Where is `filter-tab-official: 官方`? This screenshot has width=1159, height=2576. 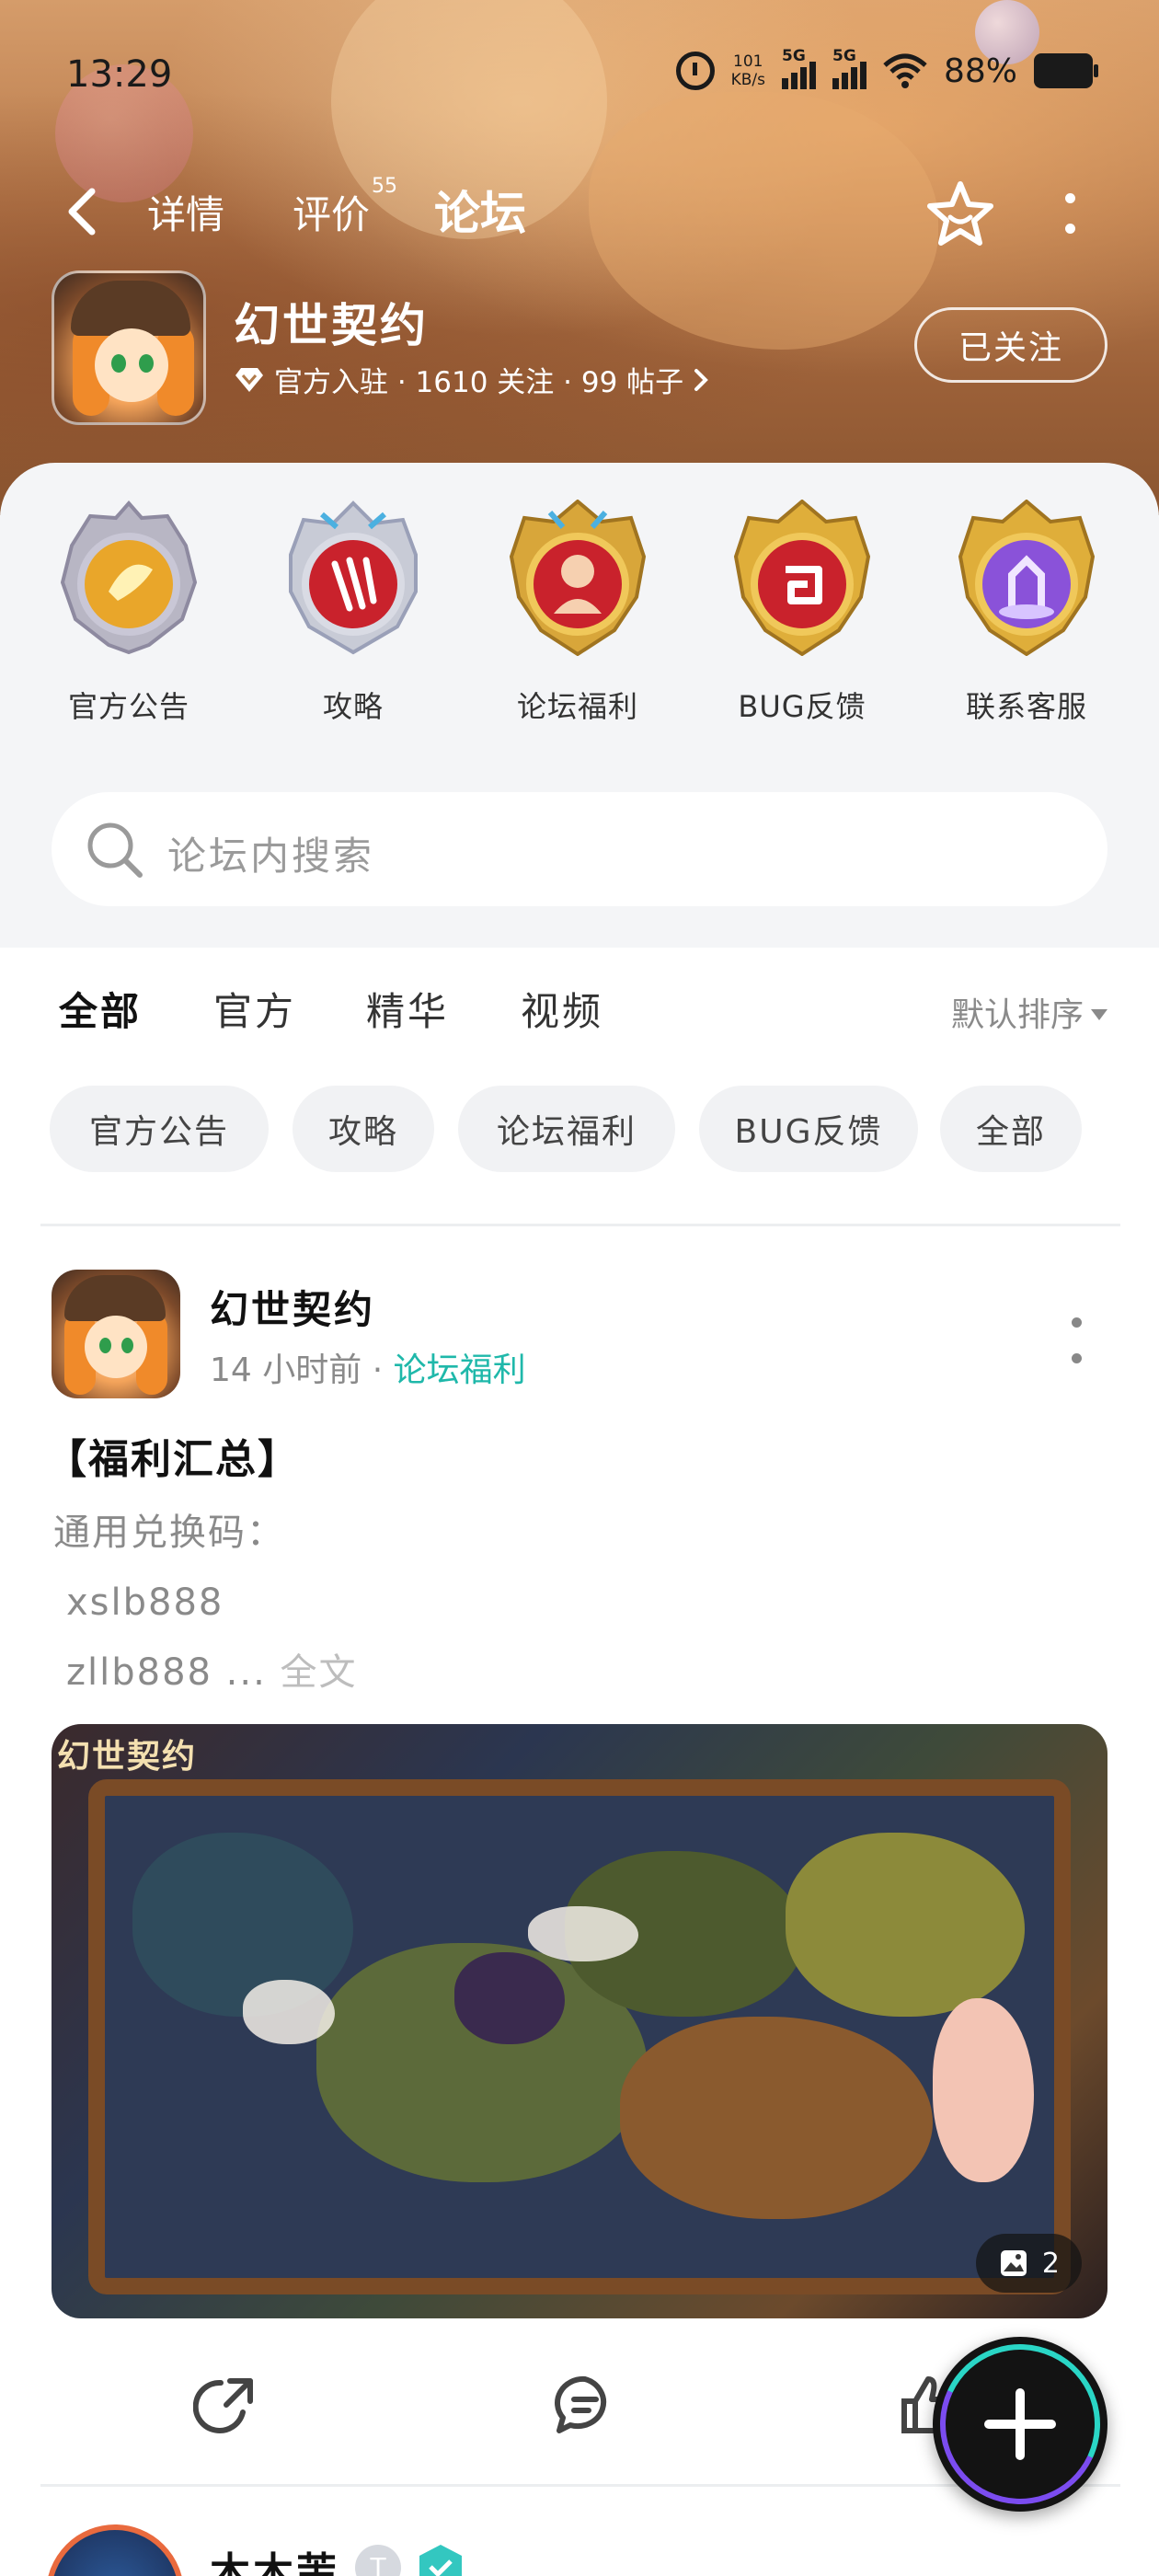
filter-tab-official: 官方 is located at coordinates (254, 1009).